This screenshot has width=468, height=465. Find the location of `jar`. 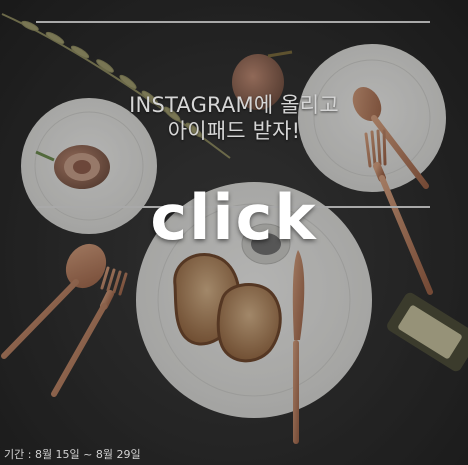

jar is located at coordinates (427, 332).